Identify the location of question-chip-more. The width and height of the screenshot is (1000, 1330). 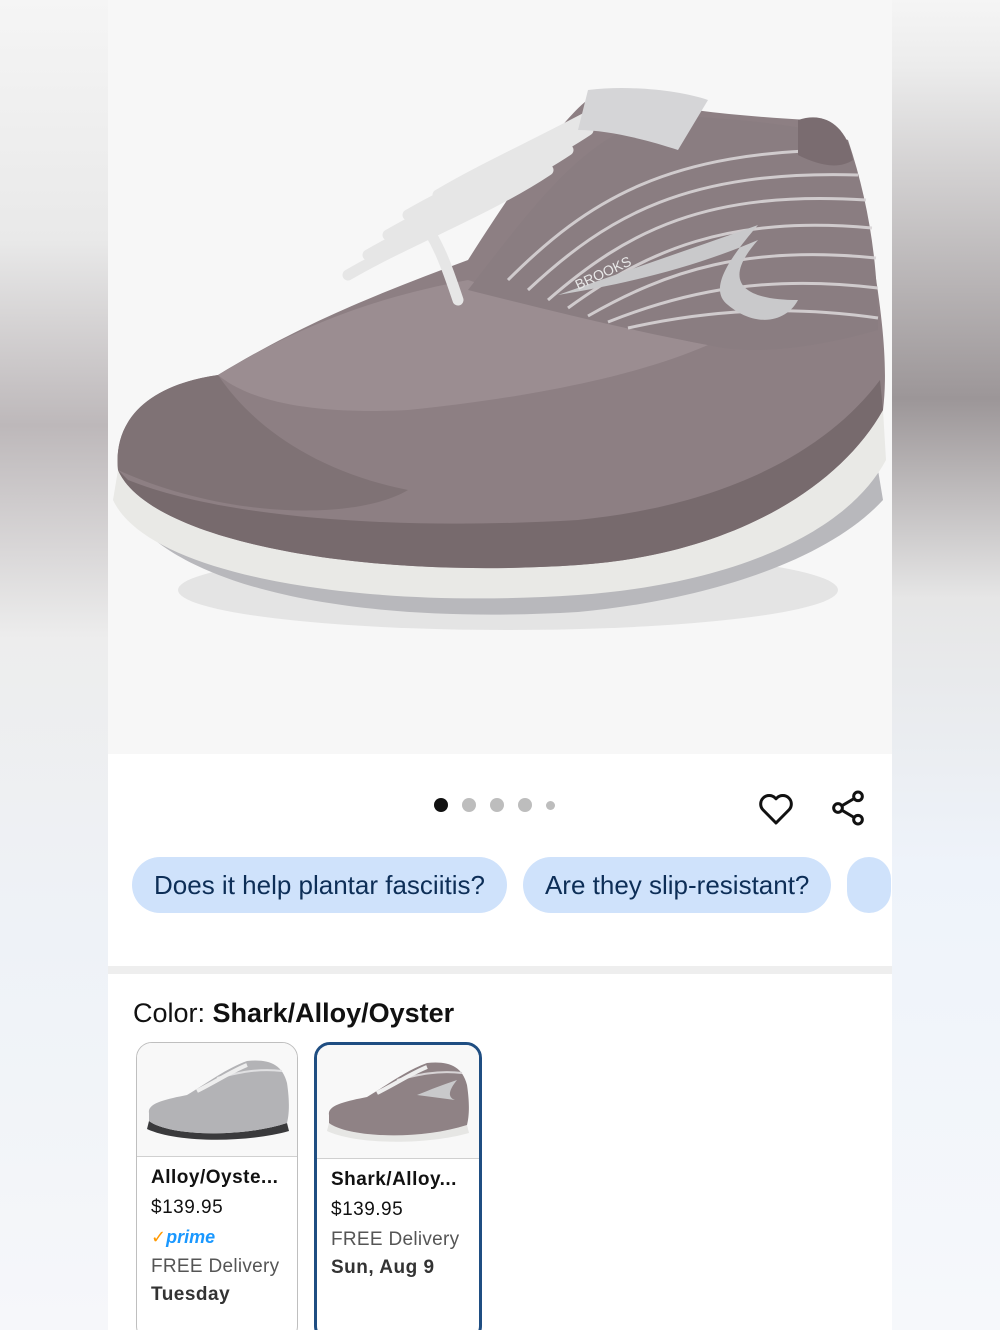
(869, 885).